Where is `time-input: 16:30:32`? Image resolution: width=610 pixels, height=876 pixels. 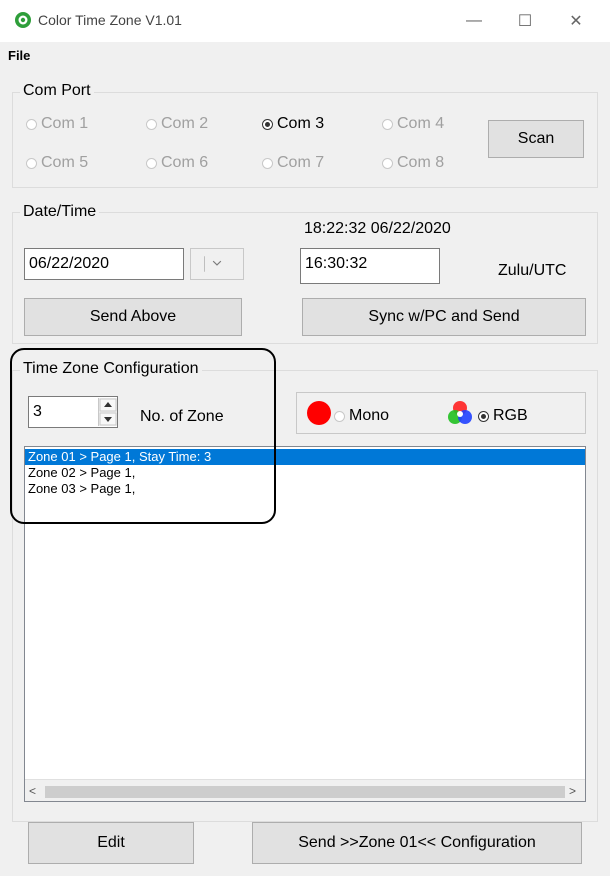 time-input: 16:30:32 is located at coordinates (370, 266).